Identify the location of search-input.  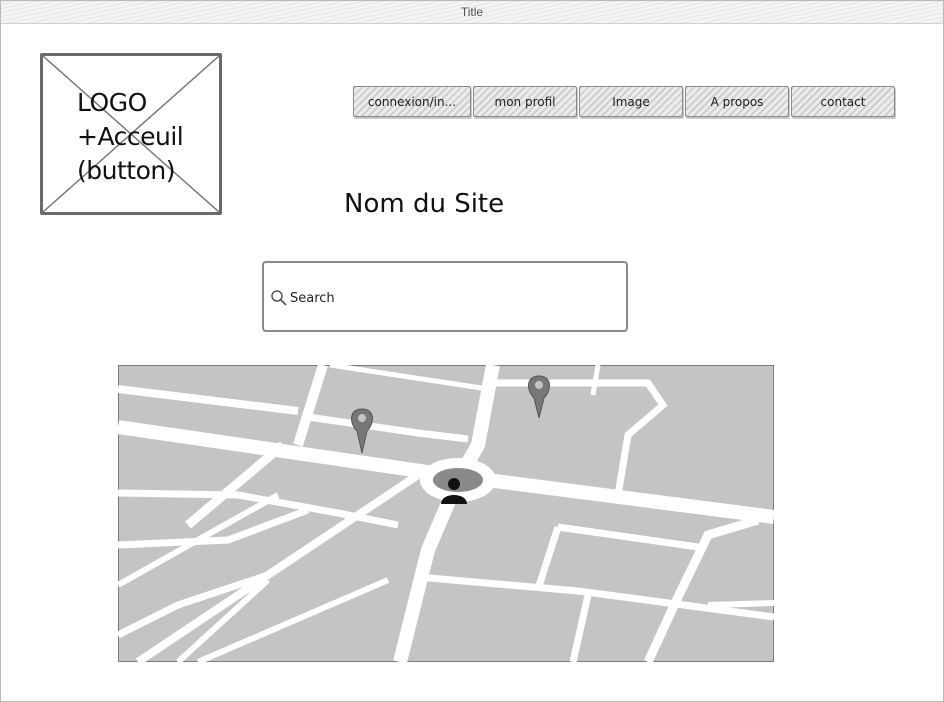
(450, 298).